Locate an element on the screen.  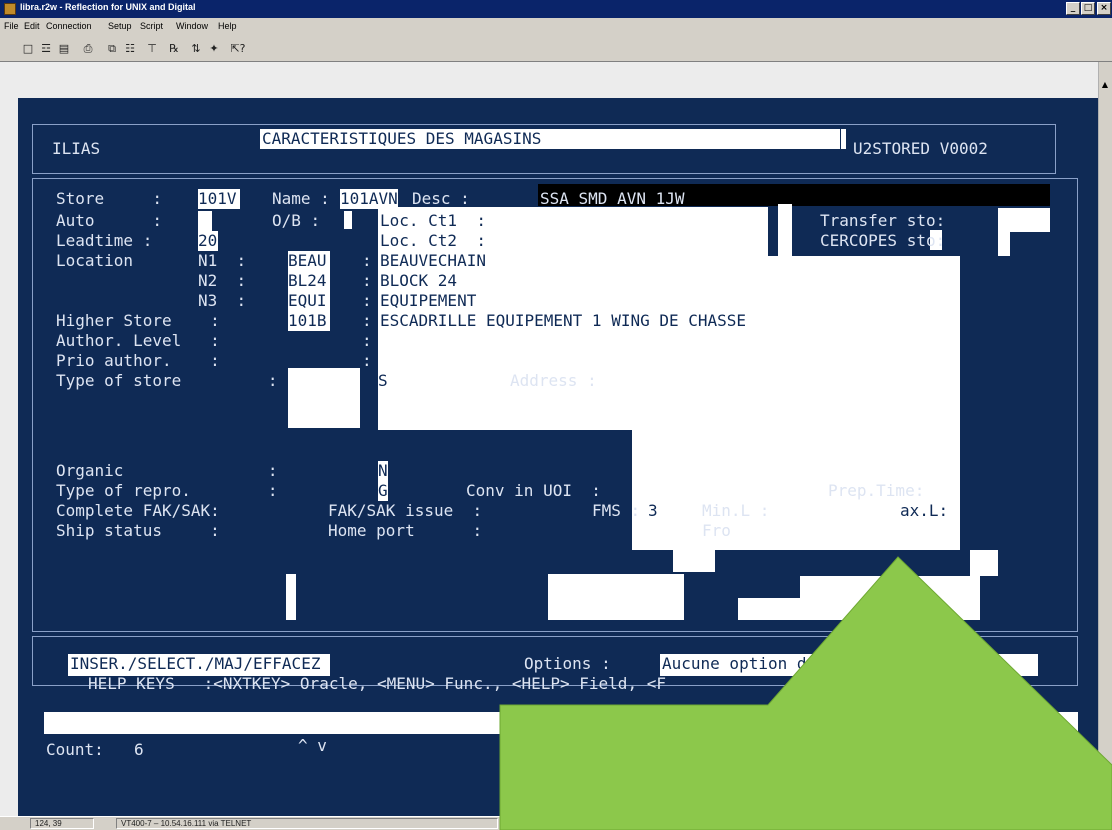
mode-text: INSER./SELECT./MAJ/EFFACEZ is located at coordinates (195, 663).